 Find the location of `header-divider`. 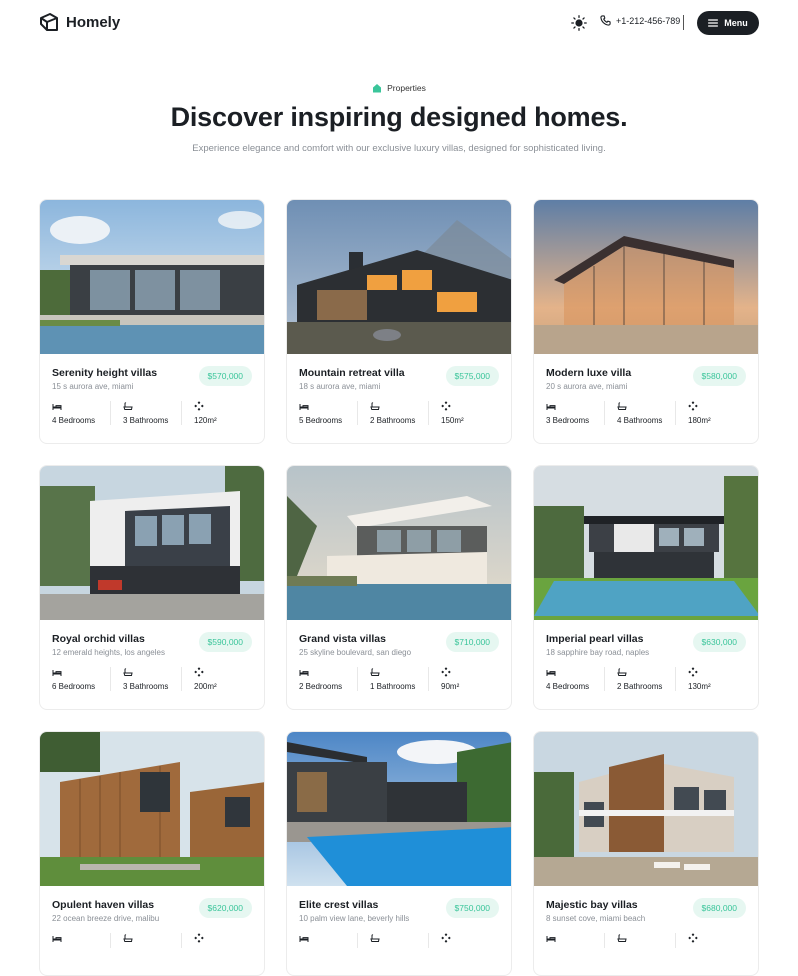

header-divider is located at coordinates (683, 22).